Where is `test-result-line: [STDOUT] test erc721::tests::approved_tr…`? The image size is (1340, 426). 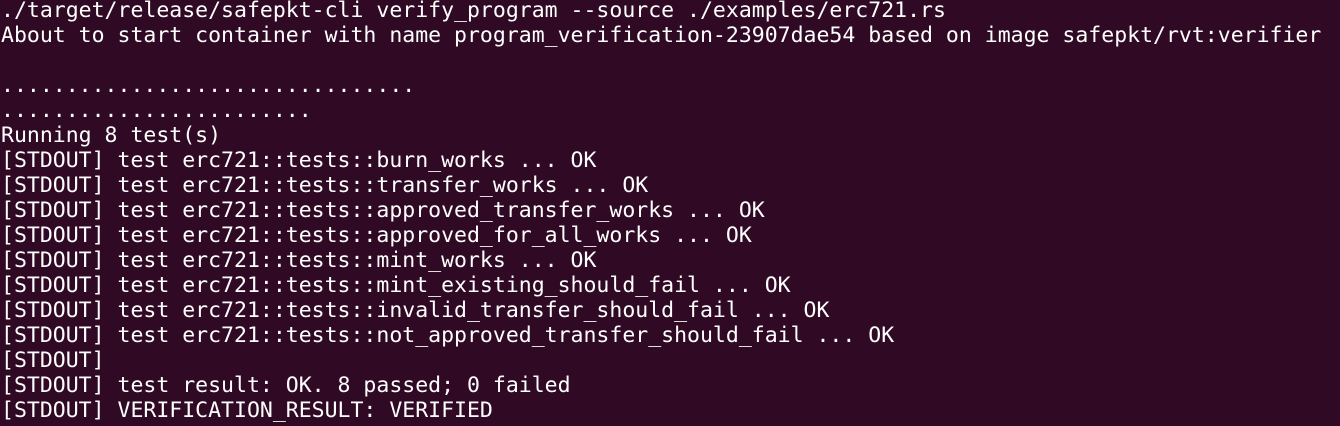 test-result-line: [STDOUT] test erc721::tests::approved_tr… is located at coordinates (383, 210).